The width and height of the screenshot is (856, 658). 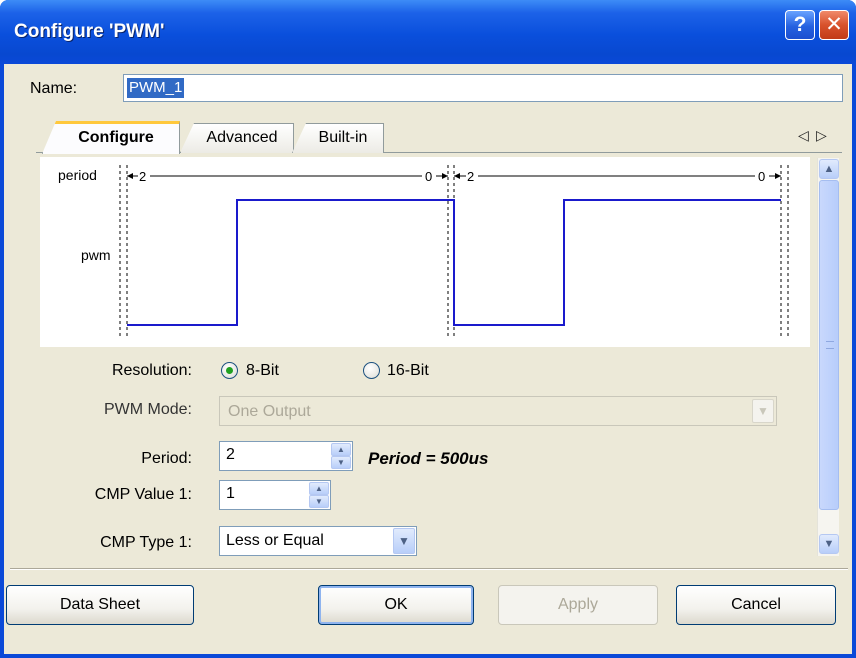 What do you see at coordinates (147, 409) in the screenshot?
I see `pwm-mode-label: PWM Mode:` at bounding box center [147, 409].